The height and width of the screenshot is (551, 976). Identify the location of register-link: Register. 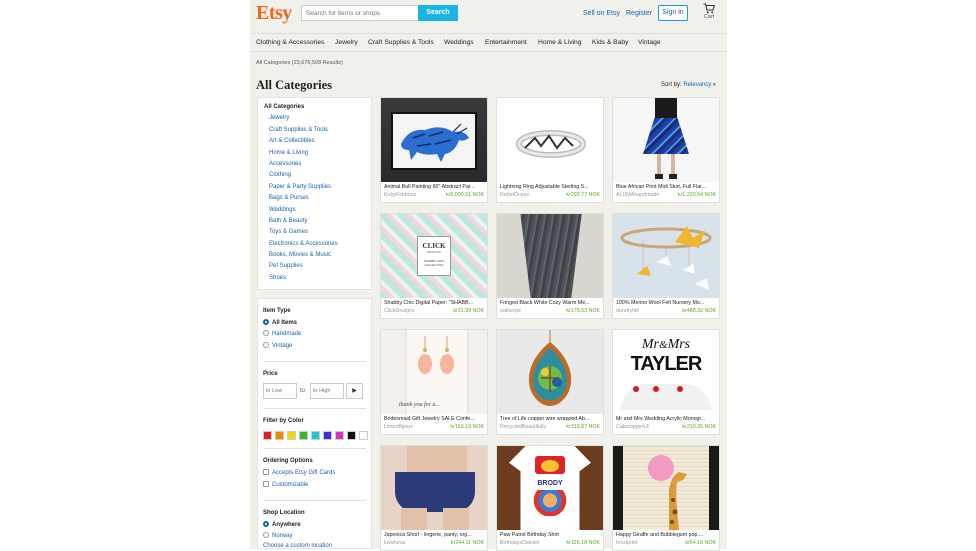
(639, 13).